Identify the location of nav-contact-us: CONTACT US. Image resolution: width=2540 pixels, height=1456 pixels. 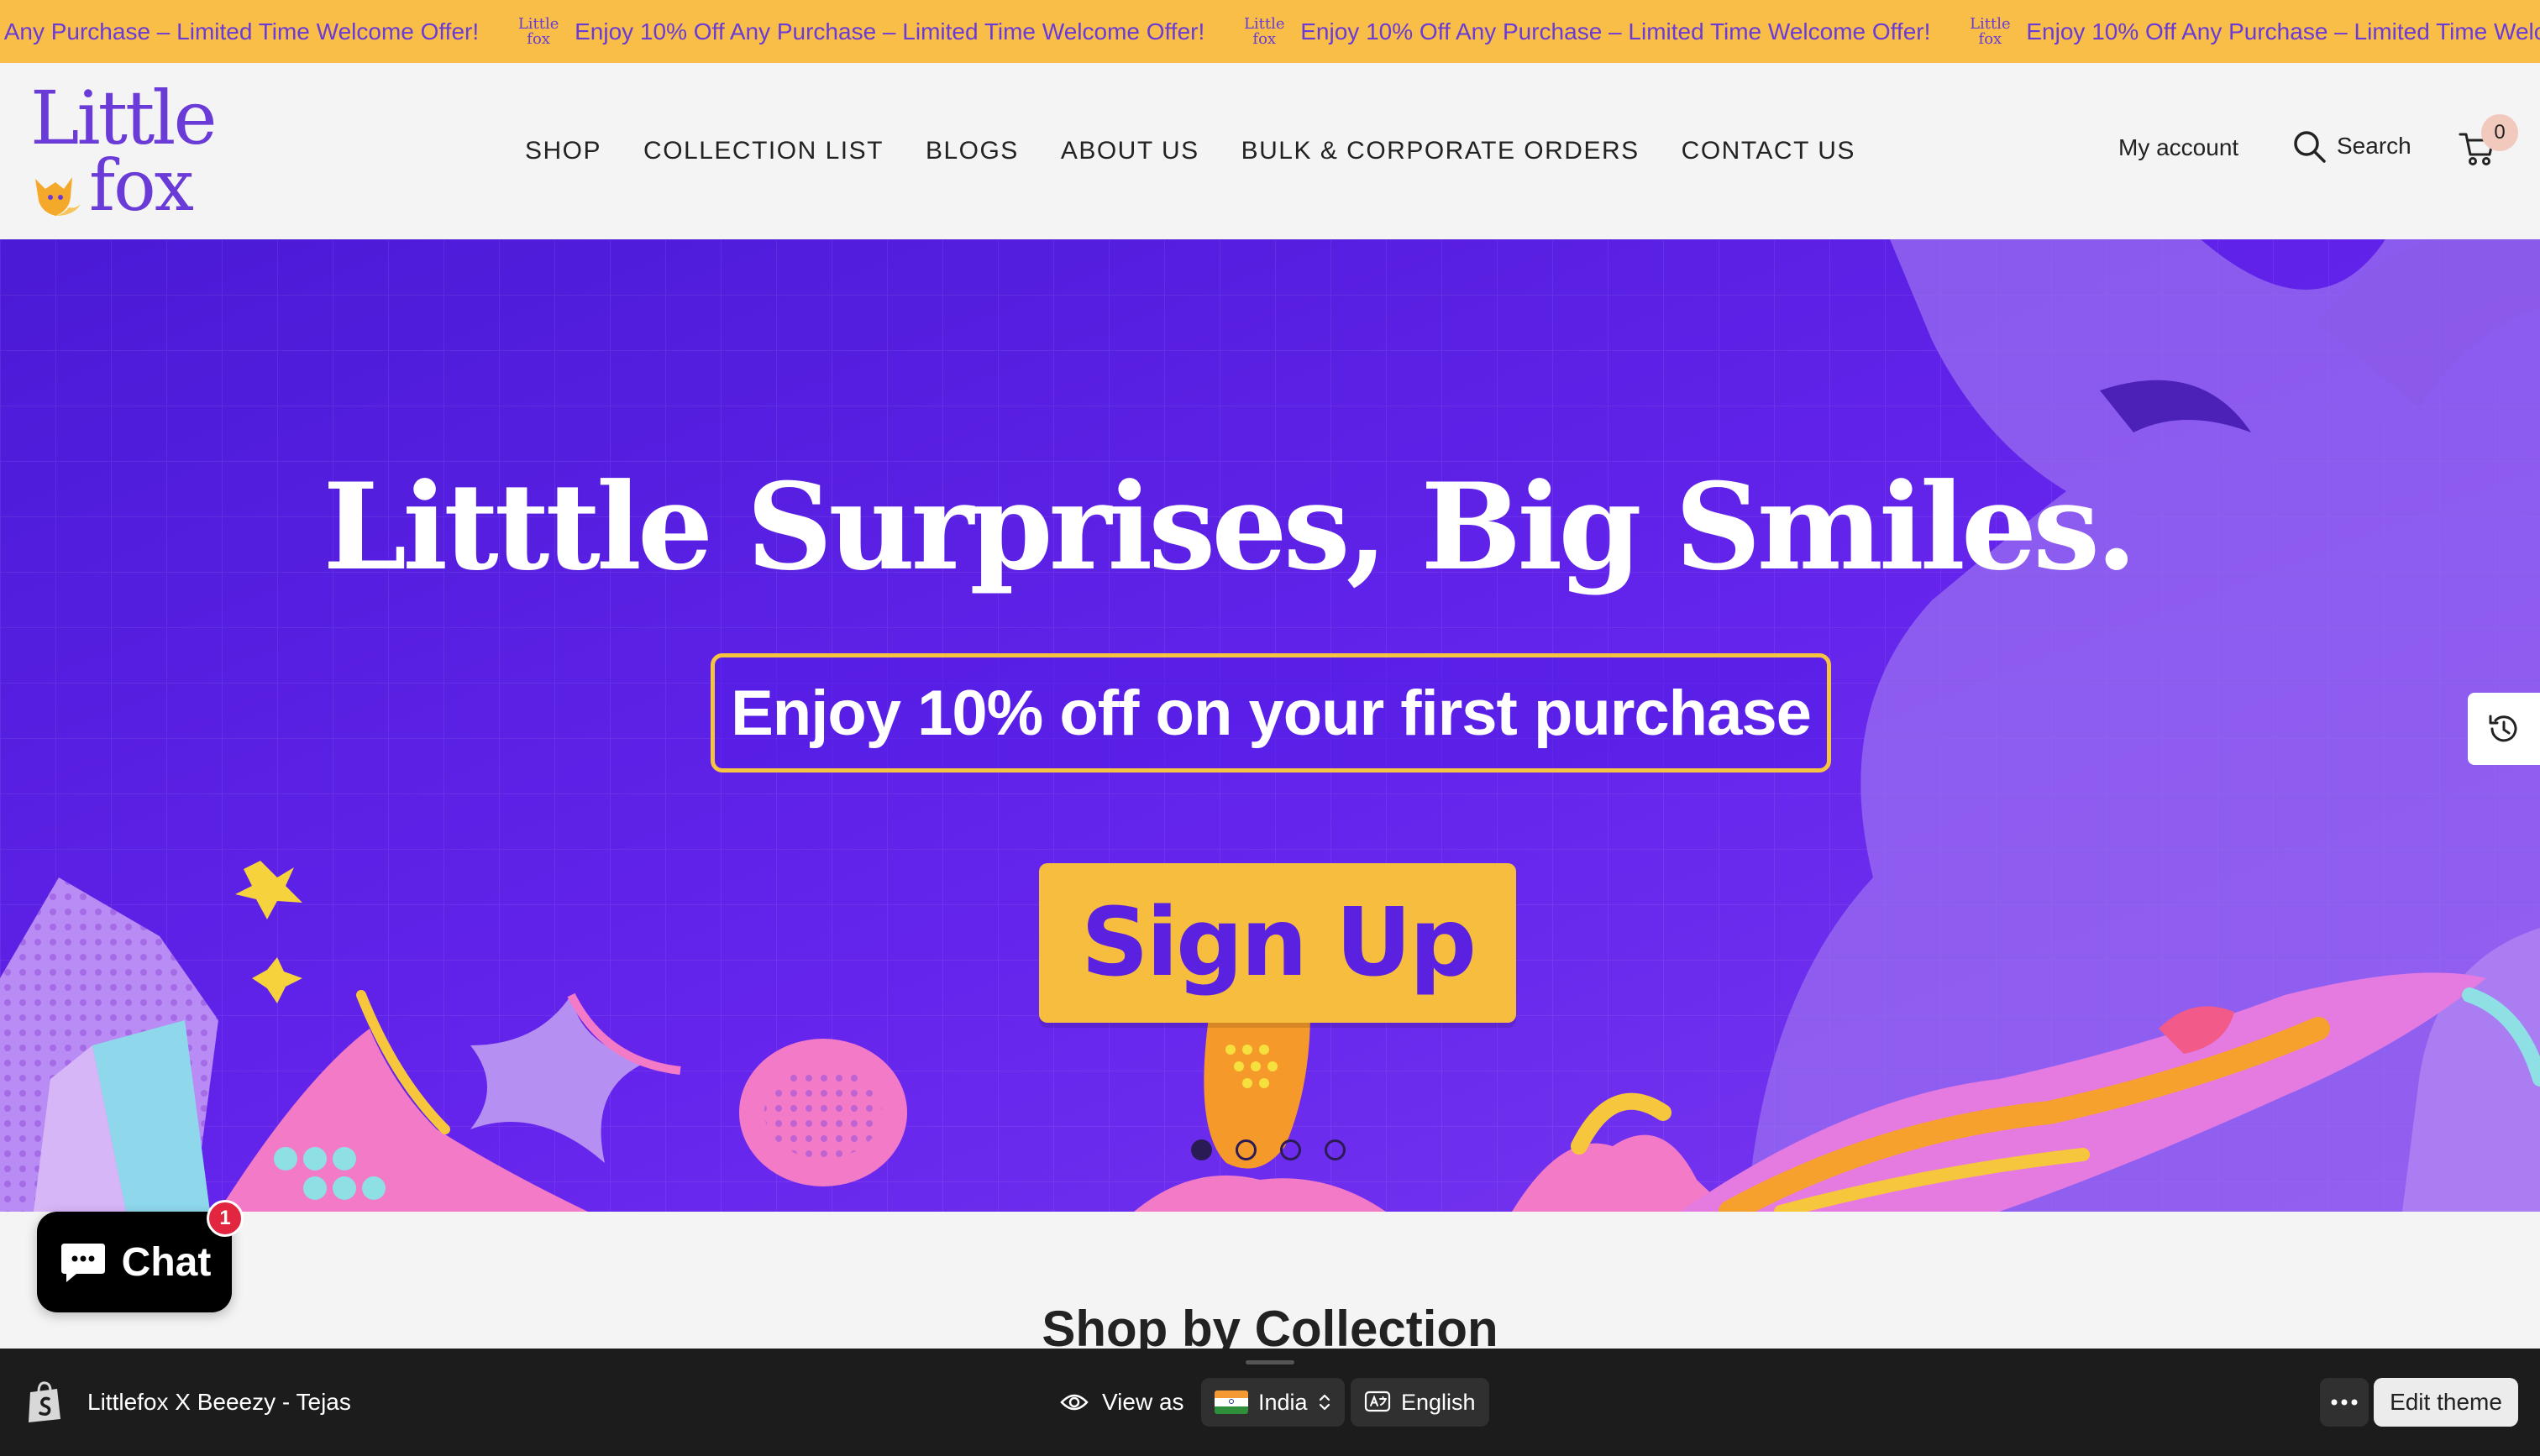
(1768, 151).